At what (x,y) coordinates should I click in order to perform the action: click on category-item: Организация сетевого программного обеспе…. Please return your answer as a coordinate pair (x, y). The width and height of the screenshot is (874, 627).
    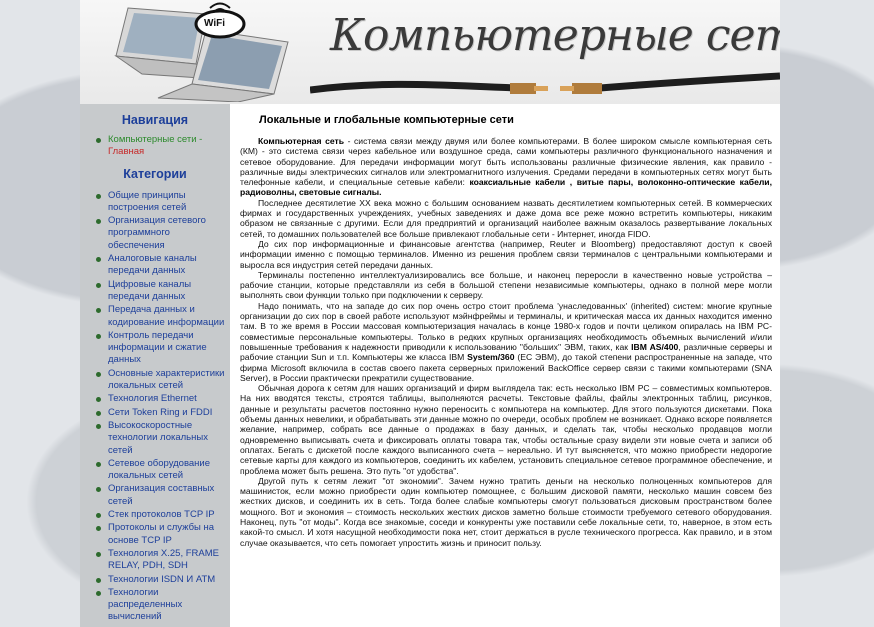
    Looking at the image, I should click on (160, 233).